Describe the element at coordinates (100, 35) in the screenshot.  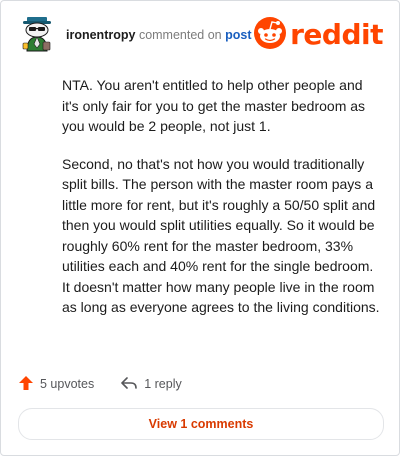
I see `author-link: ironentropy` at that location.